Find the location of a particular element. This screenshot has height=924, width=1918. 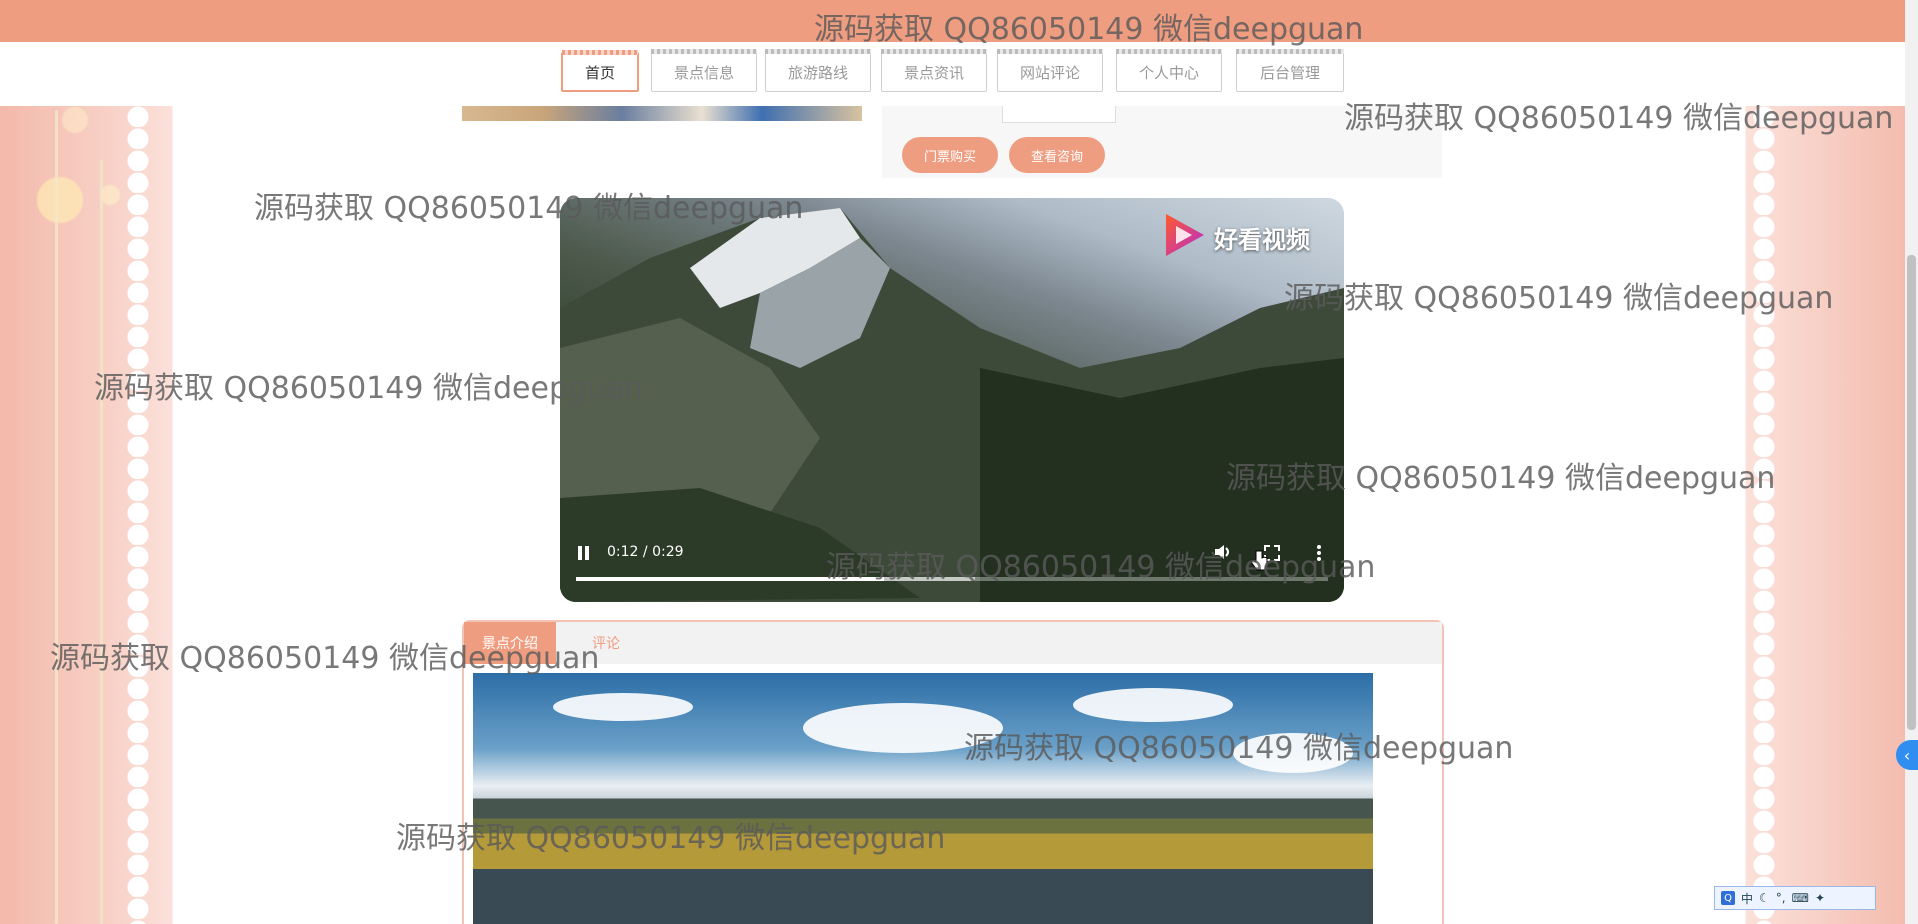

progress-played is located at coordinates (730, 579).